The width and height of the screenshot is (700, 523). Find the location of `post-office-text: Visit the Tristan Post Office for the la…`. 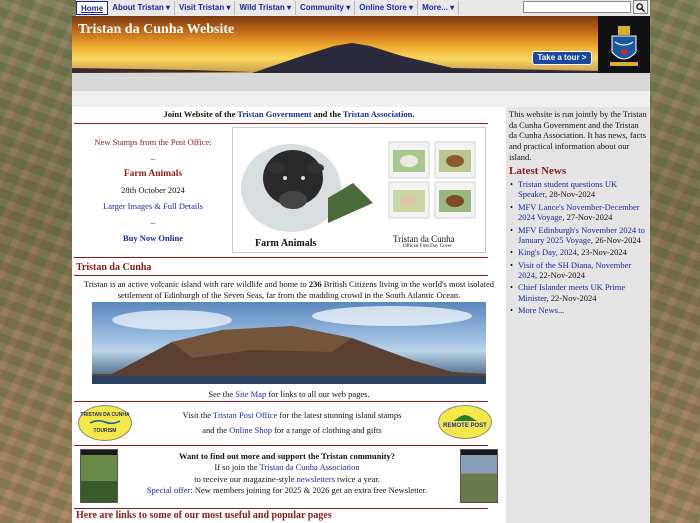

post-office-text: Visit the Tristan Post Office for the la… is located at coordinates (292, 423).